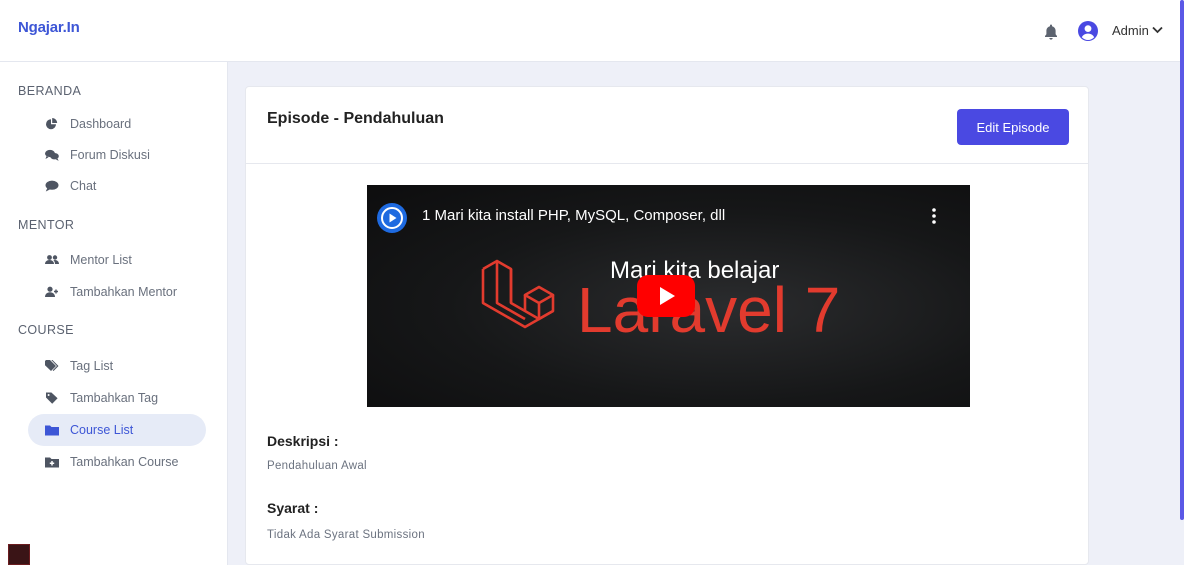  Describe the element at coordinates (51, 291) in the screenshot. I see `user-plus-icon` at that location.